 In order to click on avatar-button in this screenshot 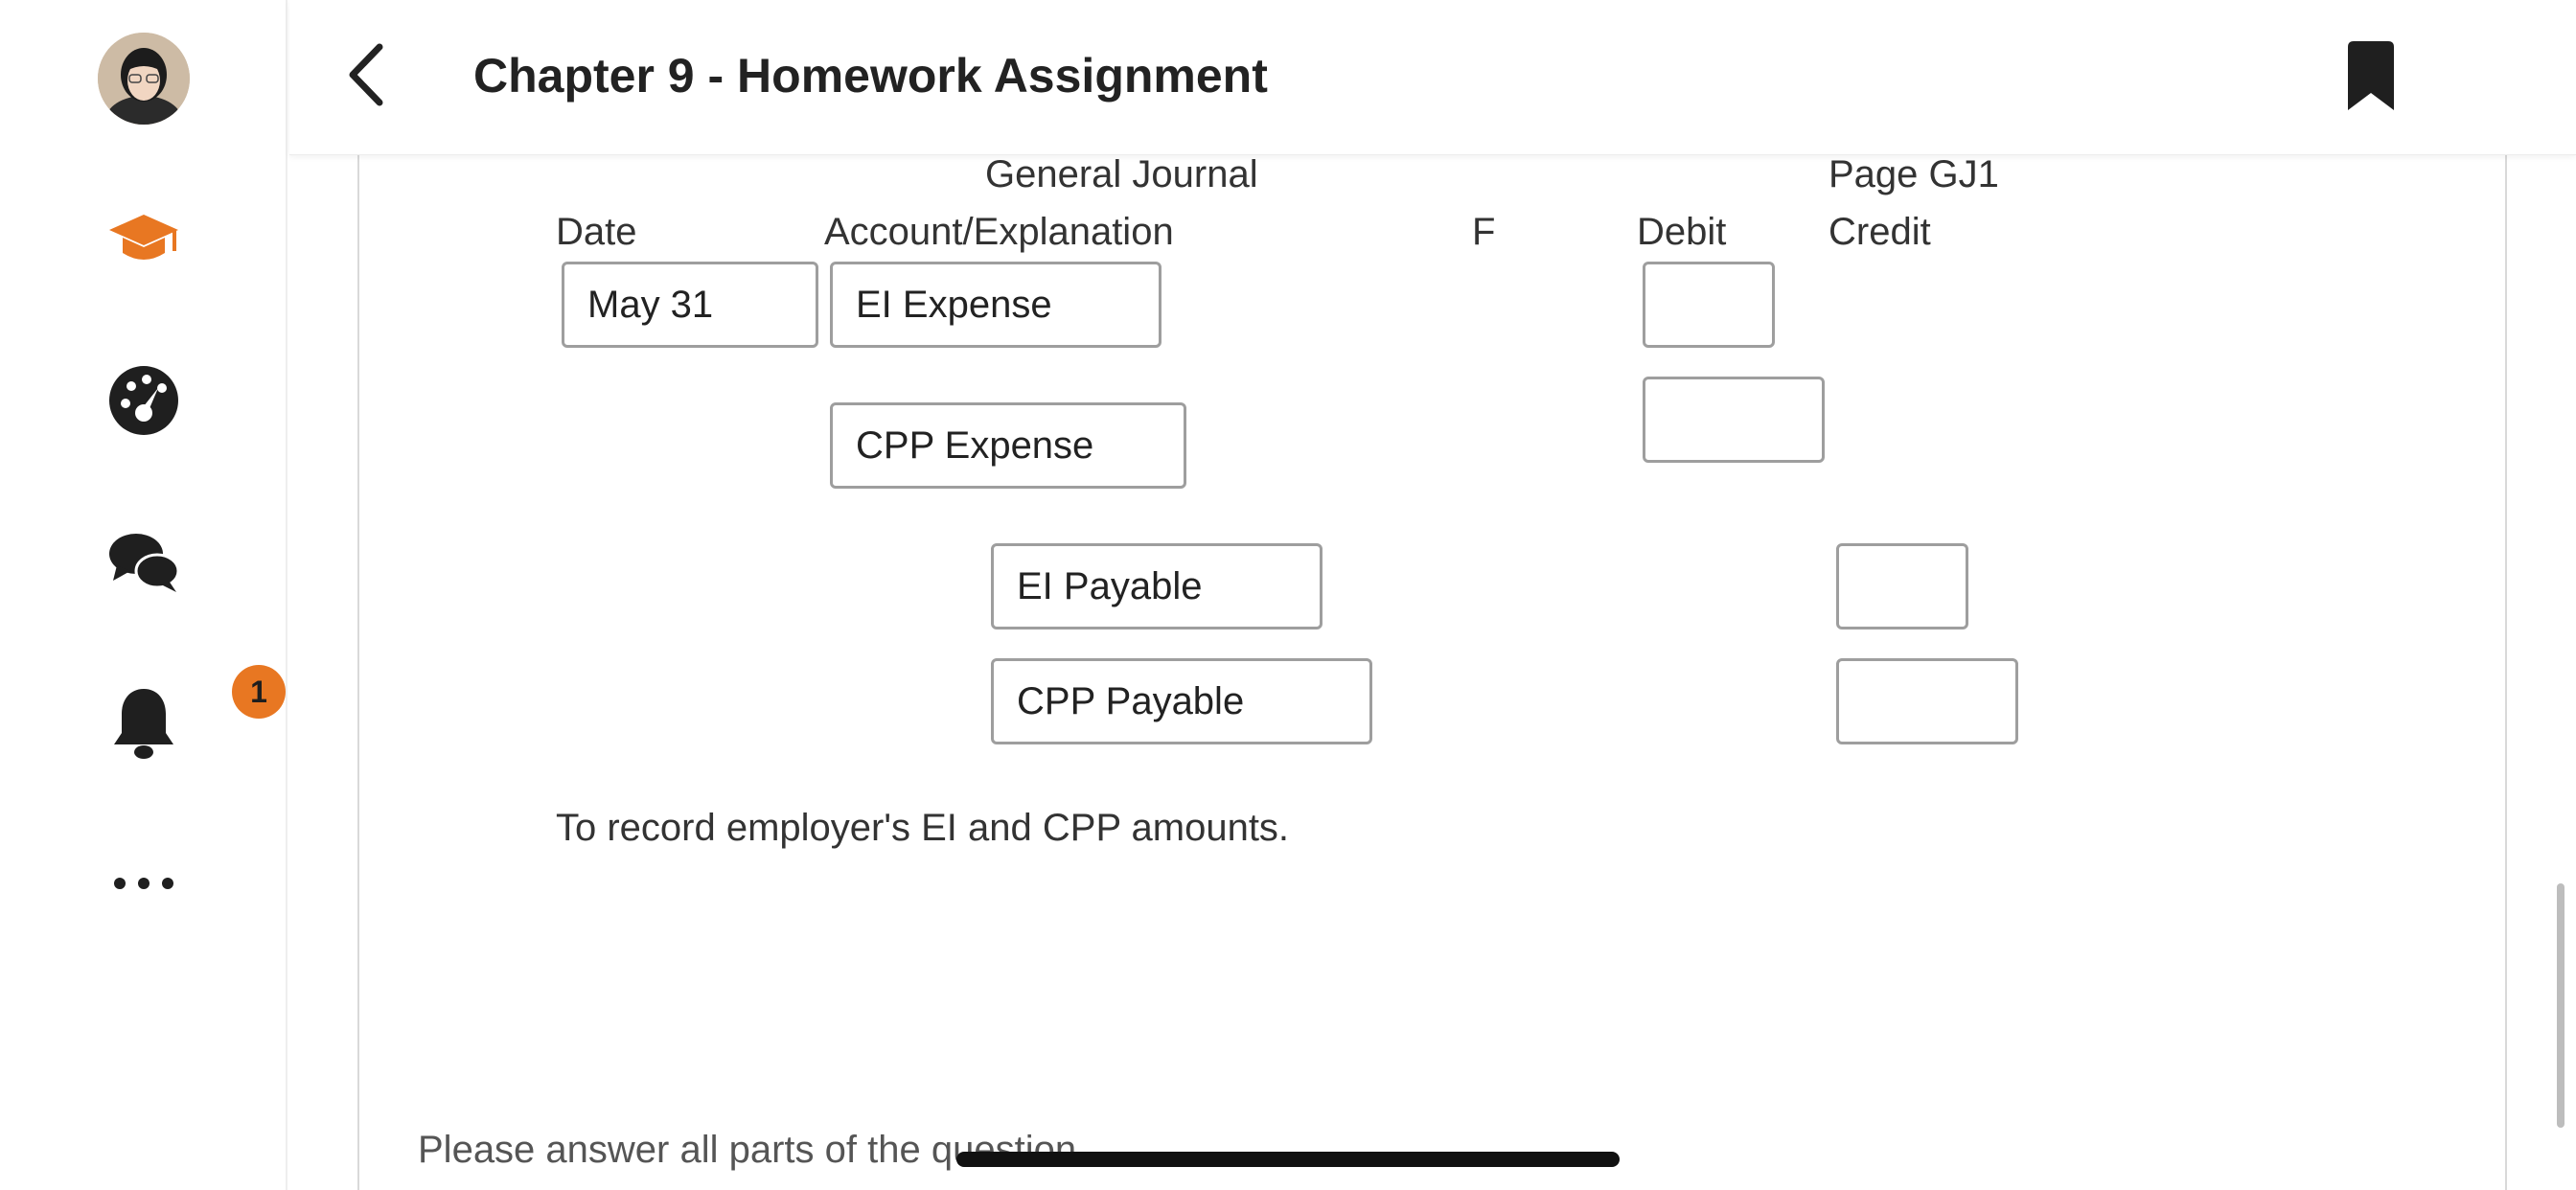, I will do `click(144, 79)`.